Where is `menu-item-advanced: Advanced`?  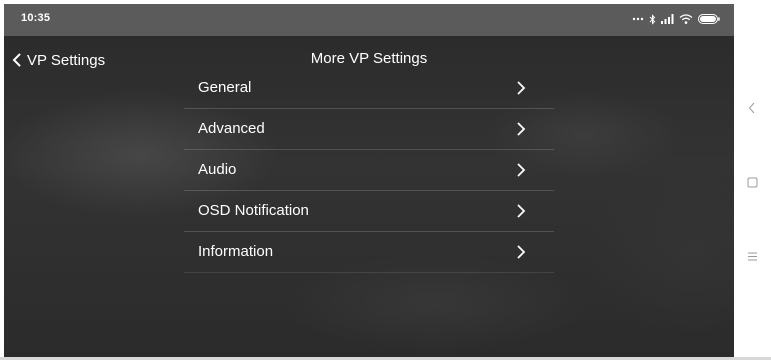
menu-item-advanced: Advanced is located at coordinates (369, 129).